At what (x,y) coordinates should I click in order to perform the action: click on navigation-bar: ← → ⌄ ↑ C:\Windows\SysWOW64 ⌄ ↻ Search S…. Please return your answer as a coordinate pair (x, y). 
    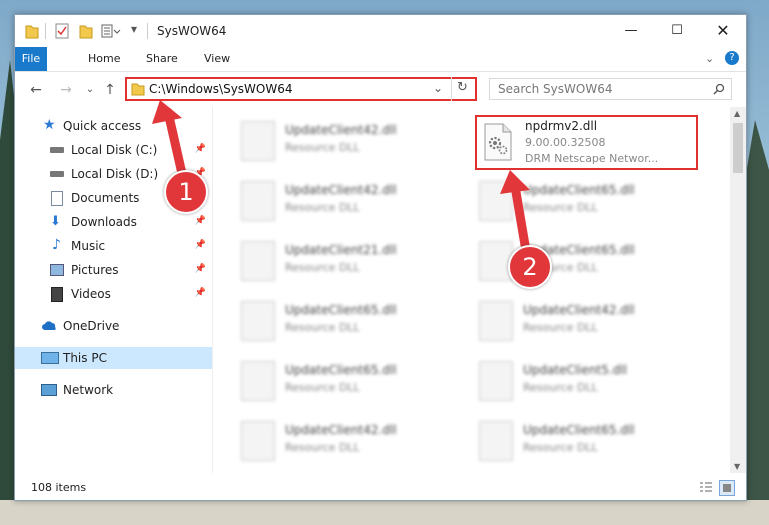
    Looking at the image, I should click on (380, 90).